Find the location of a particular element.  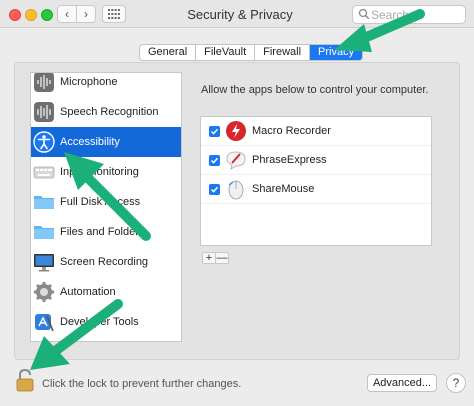

add-app-button: + is located at coordinates (209, 258).